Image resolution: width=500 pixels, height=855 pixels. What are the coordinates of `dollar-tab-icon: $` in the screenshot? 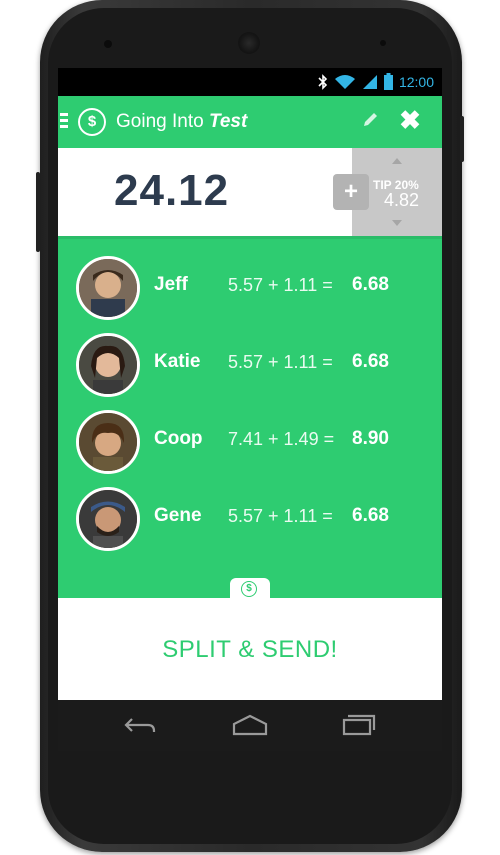 It's located at (249, 589).